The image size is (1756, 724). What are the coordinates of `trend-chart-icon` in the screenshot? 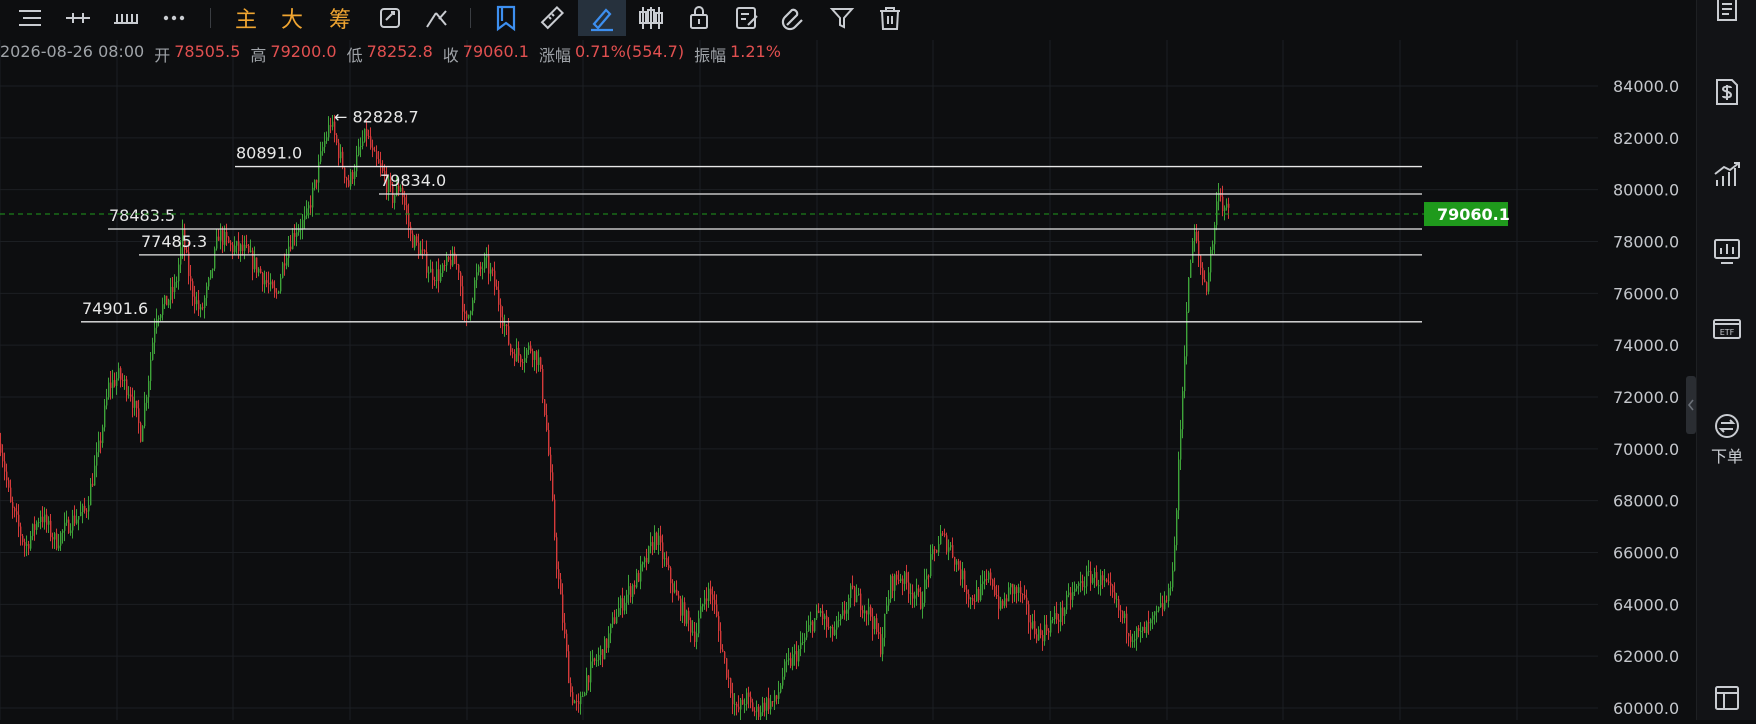 It's located at (1726, 175).